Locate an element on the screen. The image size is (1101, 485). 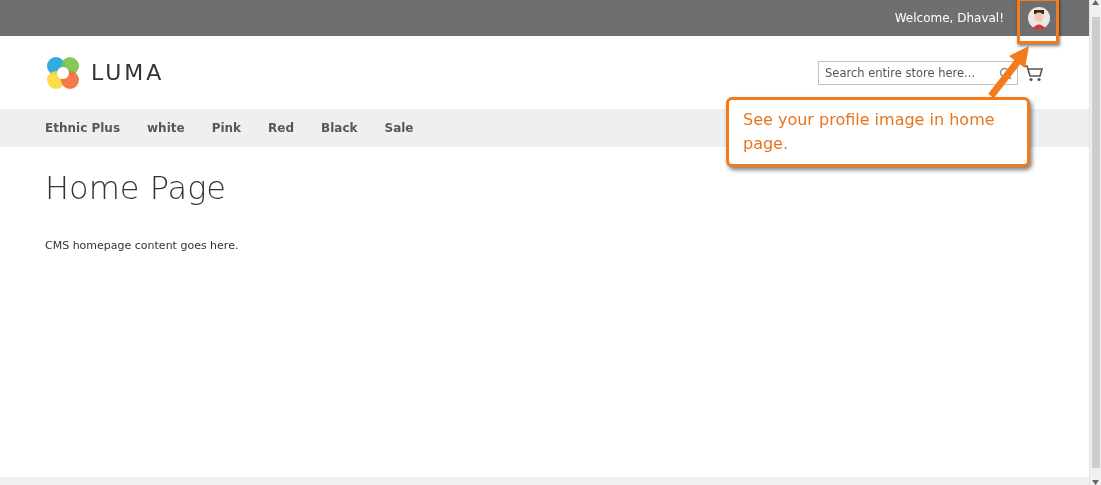
scroll-up-icon is located at coordinates (1095, 2).